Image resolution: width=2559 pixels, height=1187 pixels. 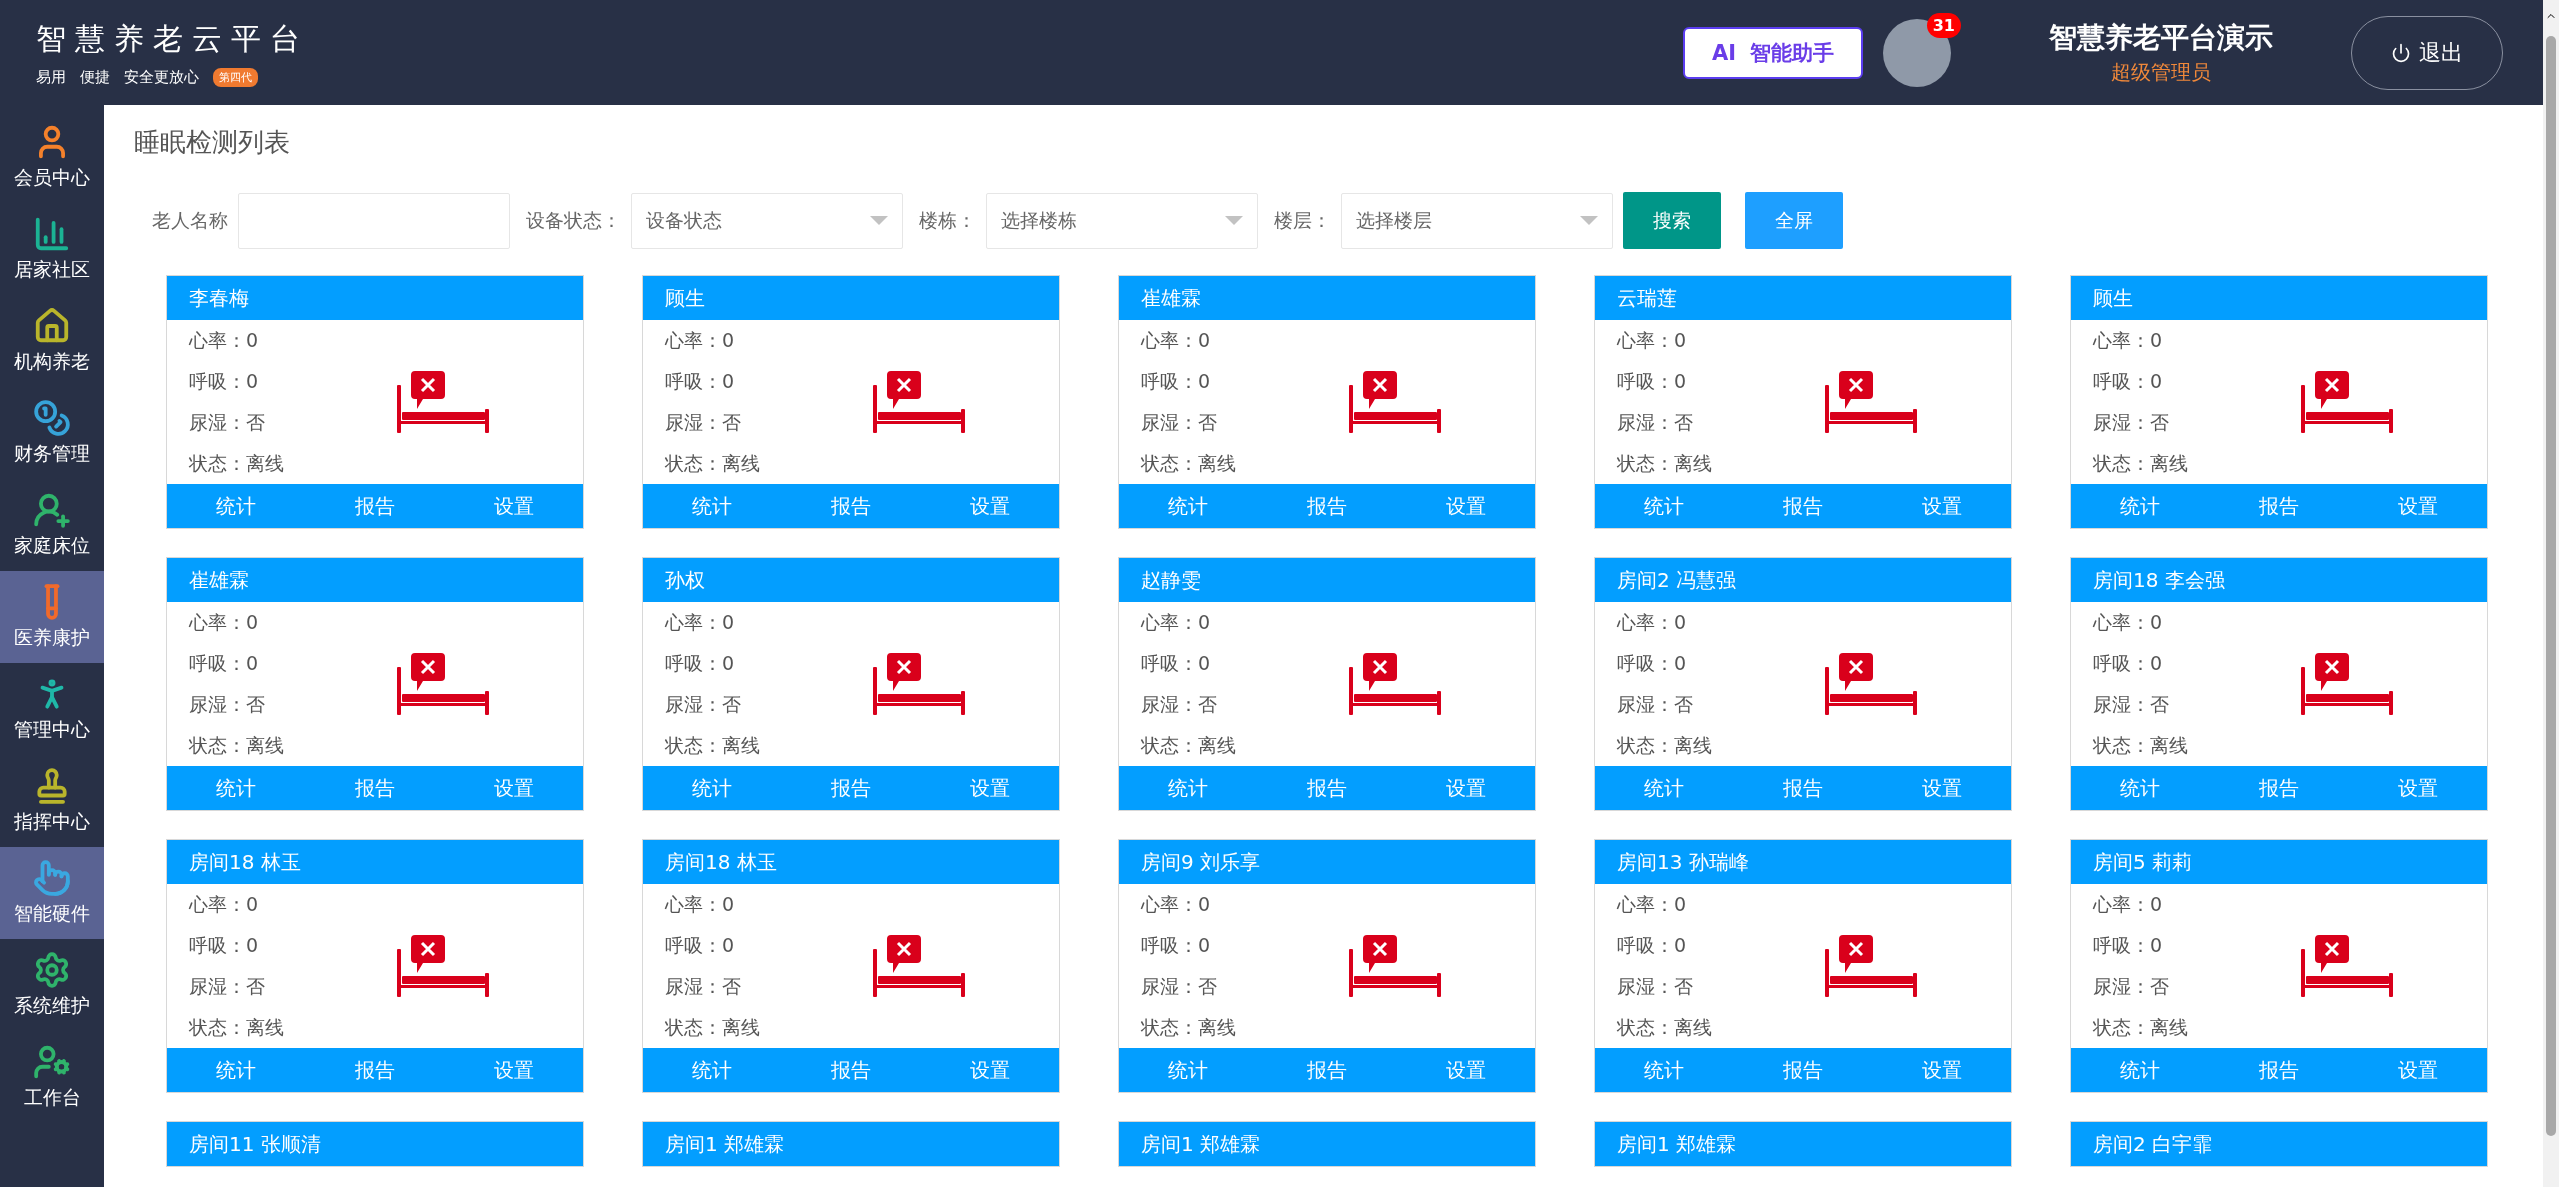 What do you see at coordinates (52, 418) in the screenshot?
I see `coin-stack-icon` at bounding box center [52, 418].